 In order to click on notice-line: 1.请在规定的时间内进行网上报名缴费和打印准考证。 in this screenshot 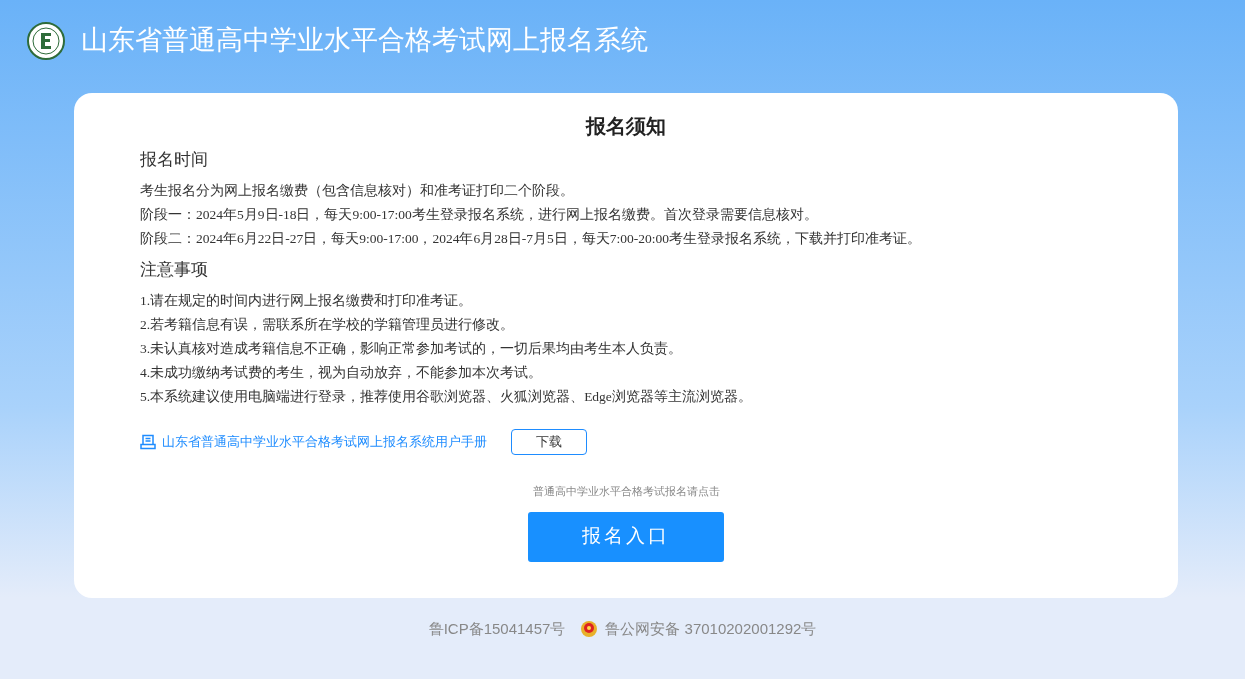, I will do `click(307, 301)`.